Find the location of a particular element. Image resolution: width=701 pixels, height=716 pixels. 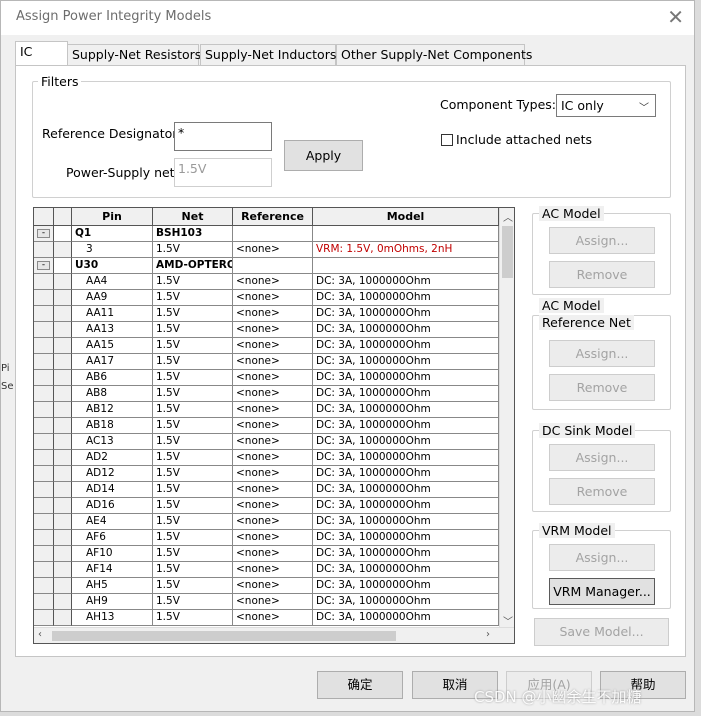

table-row: AD16 1.5V <none> DC: 3A, 1000000Ohm is located at coordinates (266, 506).